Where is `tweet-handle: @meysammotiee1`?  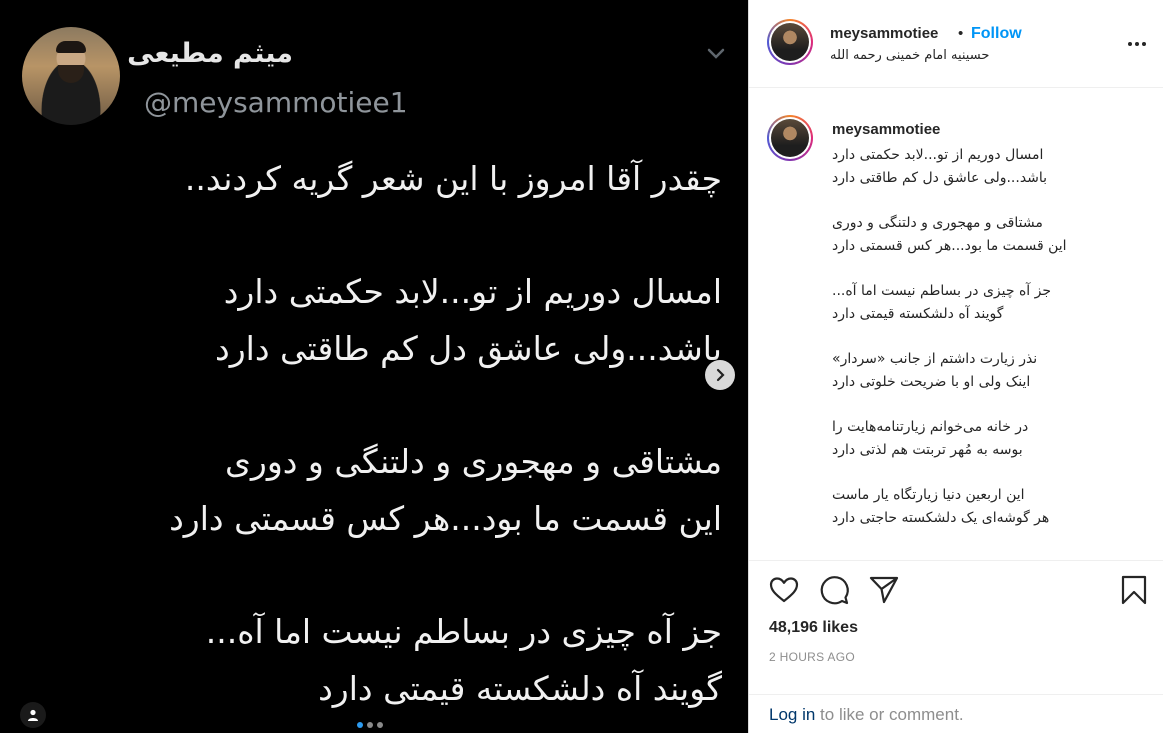
tweet-handle: @meysammotiee1 is located at coordinates (276, 102).